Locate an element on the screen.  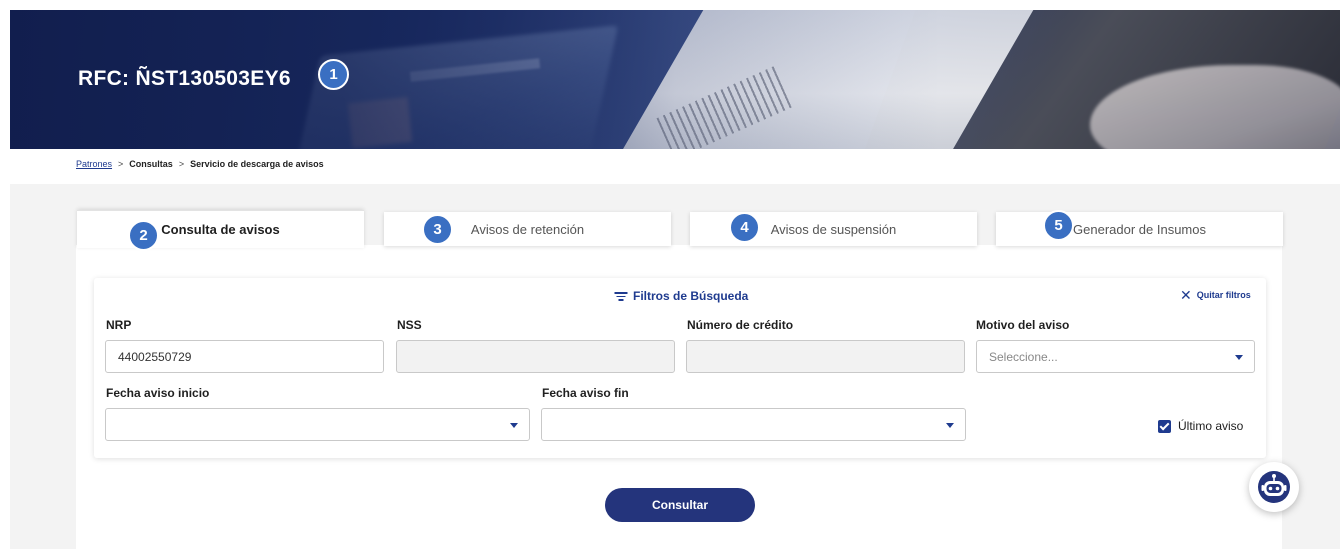
ultimo-aviso-label: Último aviso is located at coordinates (1211, 426).